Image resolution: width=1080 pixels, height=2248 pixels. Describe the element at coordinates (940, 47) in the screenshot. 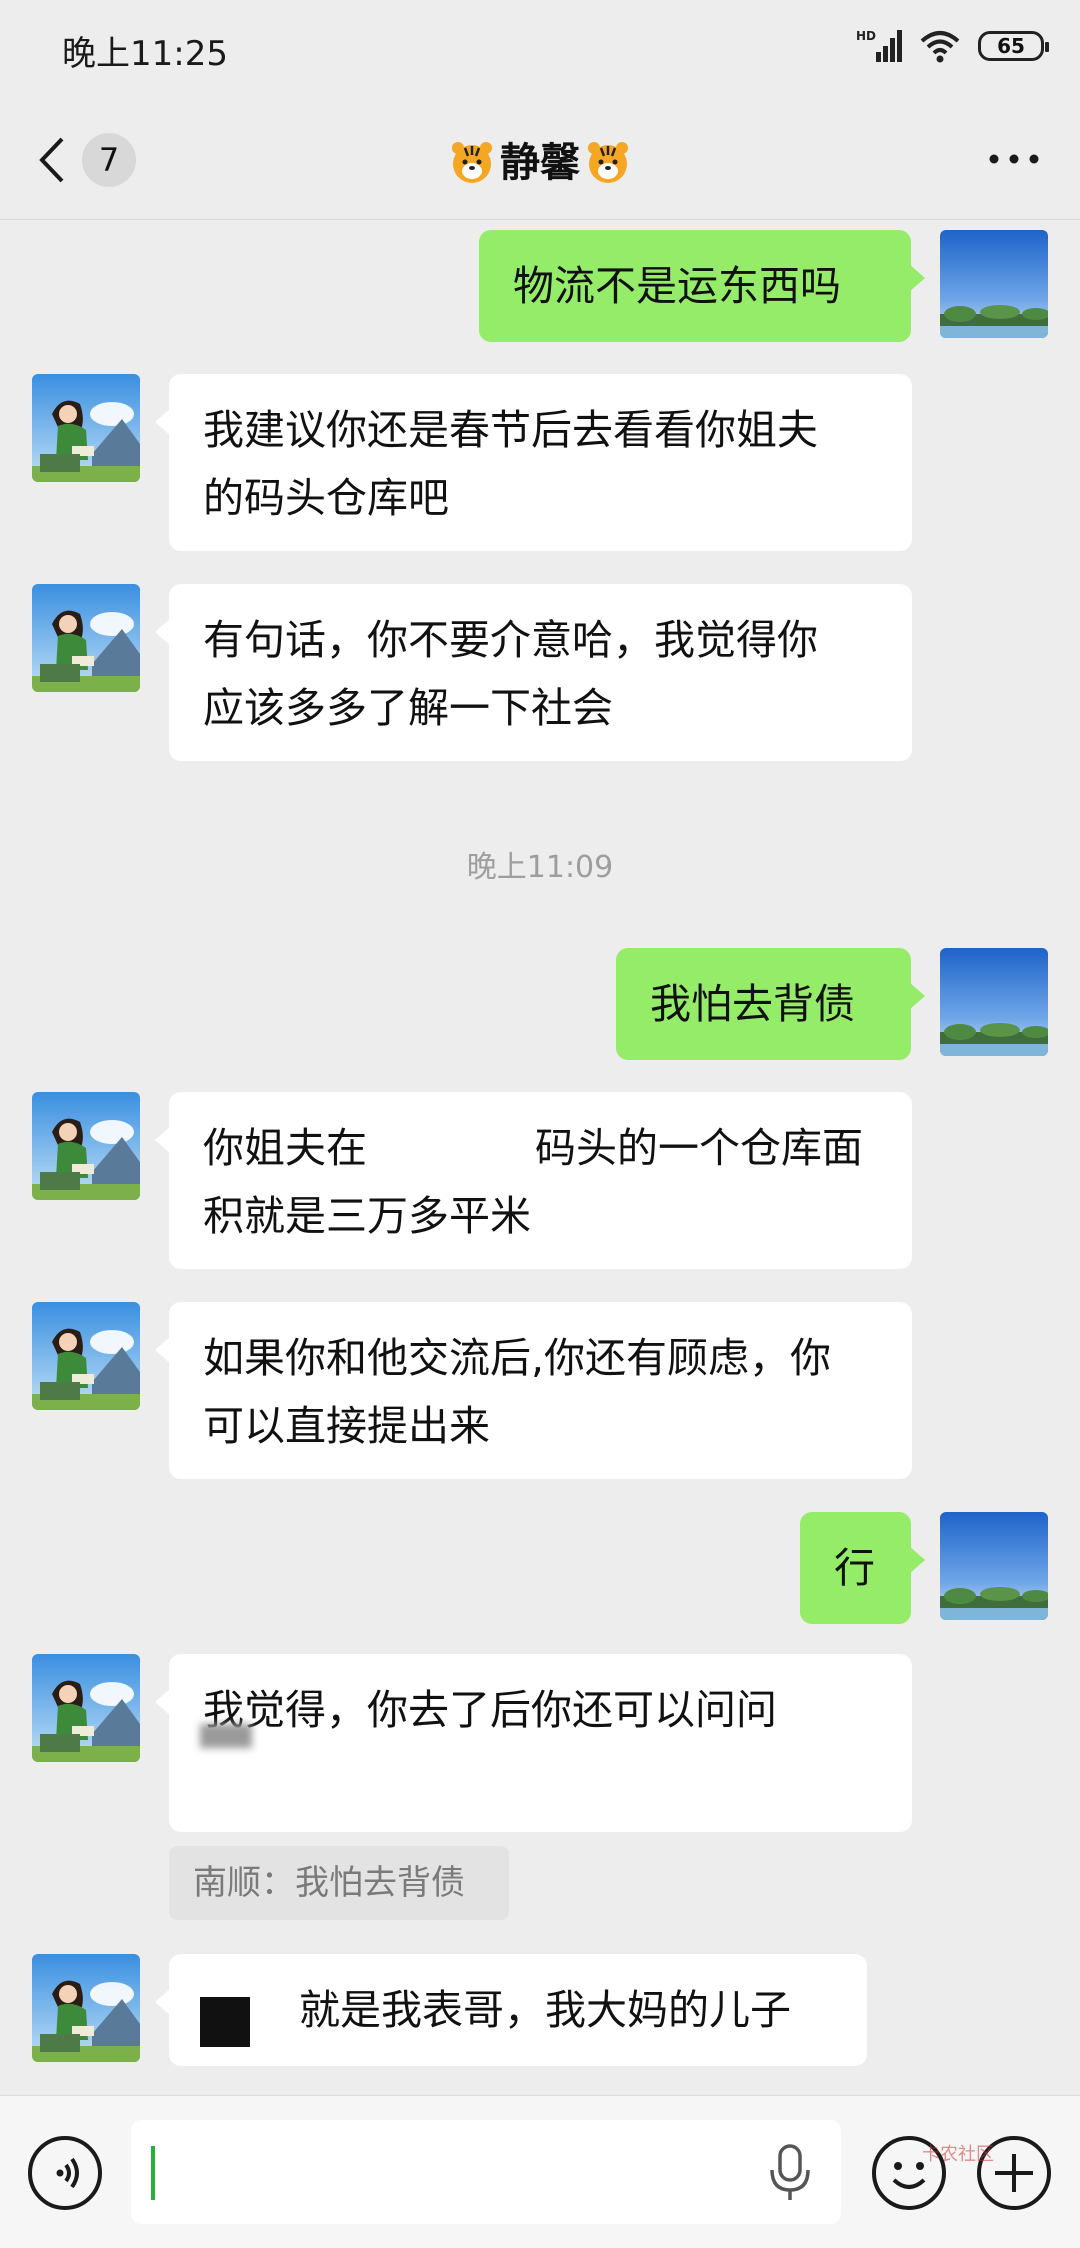

I see `wifi-icon` at that location.